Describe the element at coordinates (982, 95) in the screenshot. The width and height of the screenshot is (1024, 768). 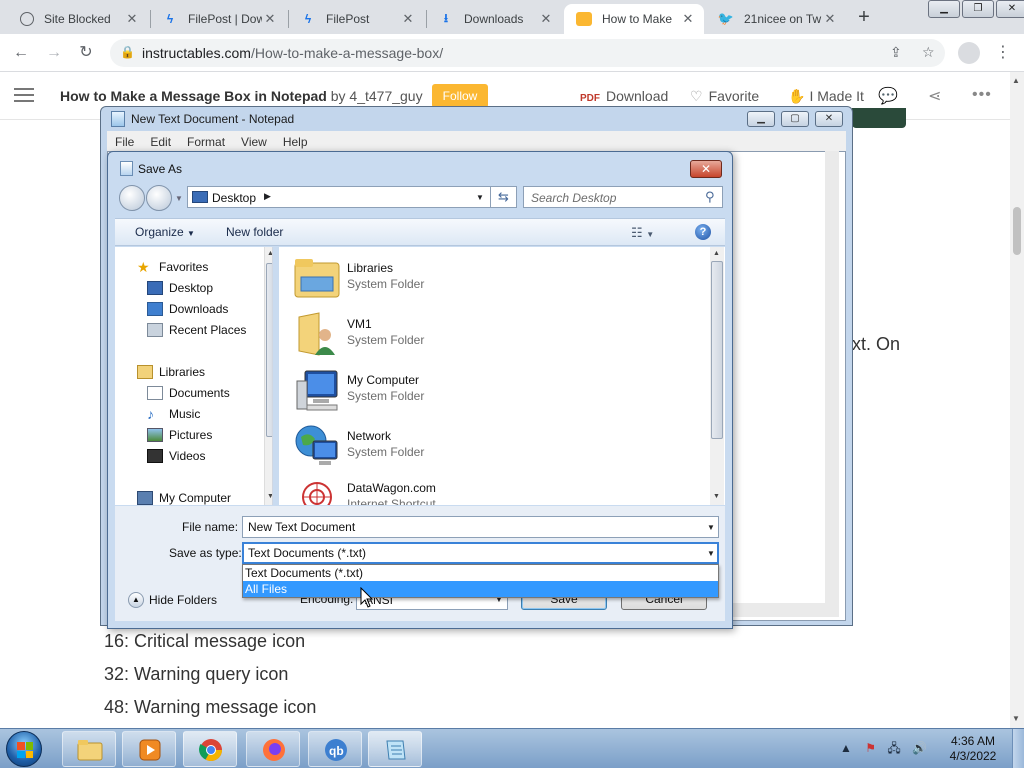
I see `more-options-icon: •••` at that location.